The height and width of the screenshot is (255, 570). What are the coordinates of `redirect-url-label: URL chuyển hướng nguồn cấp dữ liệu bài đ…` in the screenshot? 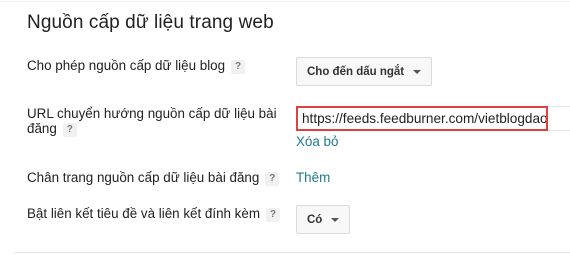 It's located at (152, 121).